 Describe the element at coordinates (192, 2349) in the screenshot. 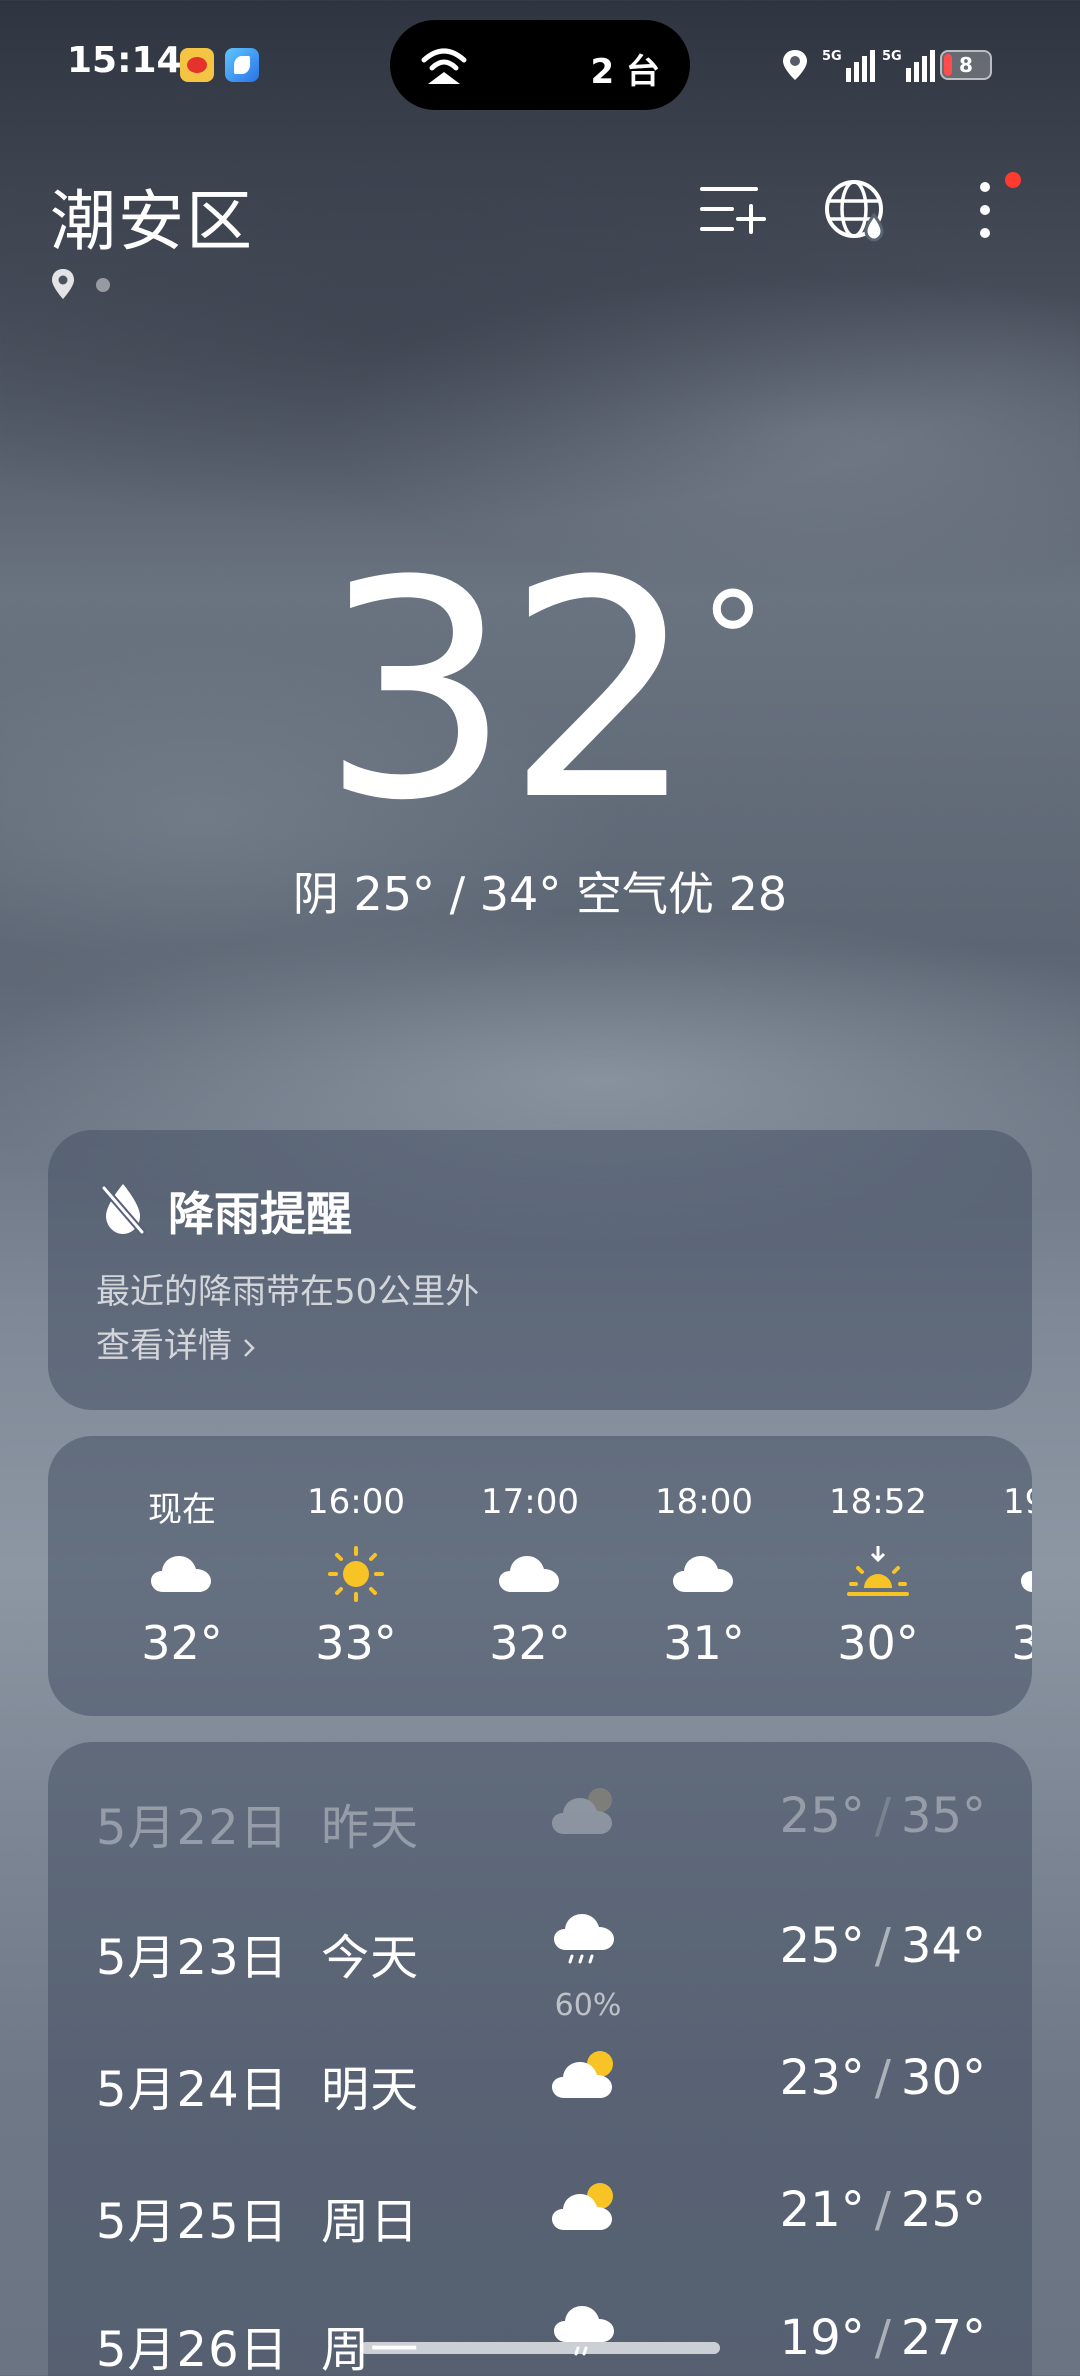

I see `day-date-text: 5月26日` at that location.